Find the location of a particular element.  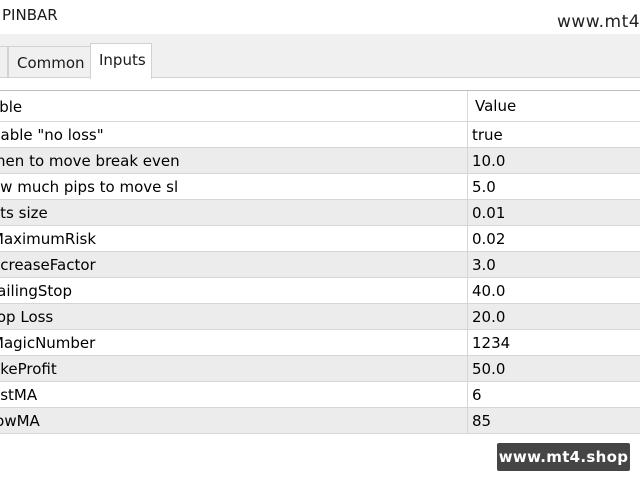

variable-value: 50.0 is located at coordinates (553, 369).